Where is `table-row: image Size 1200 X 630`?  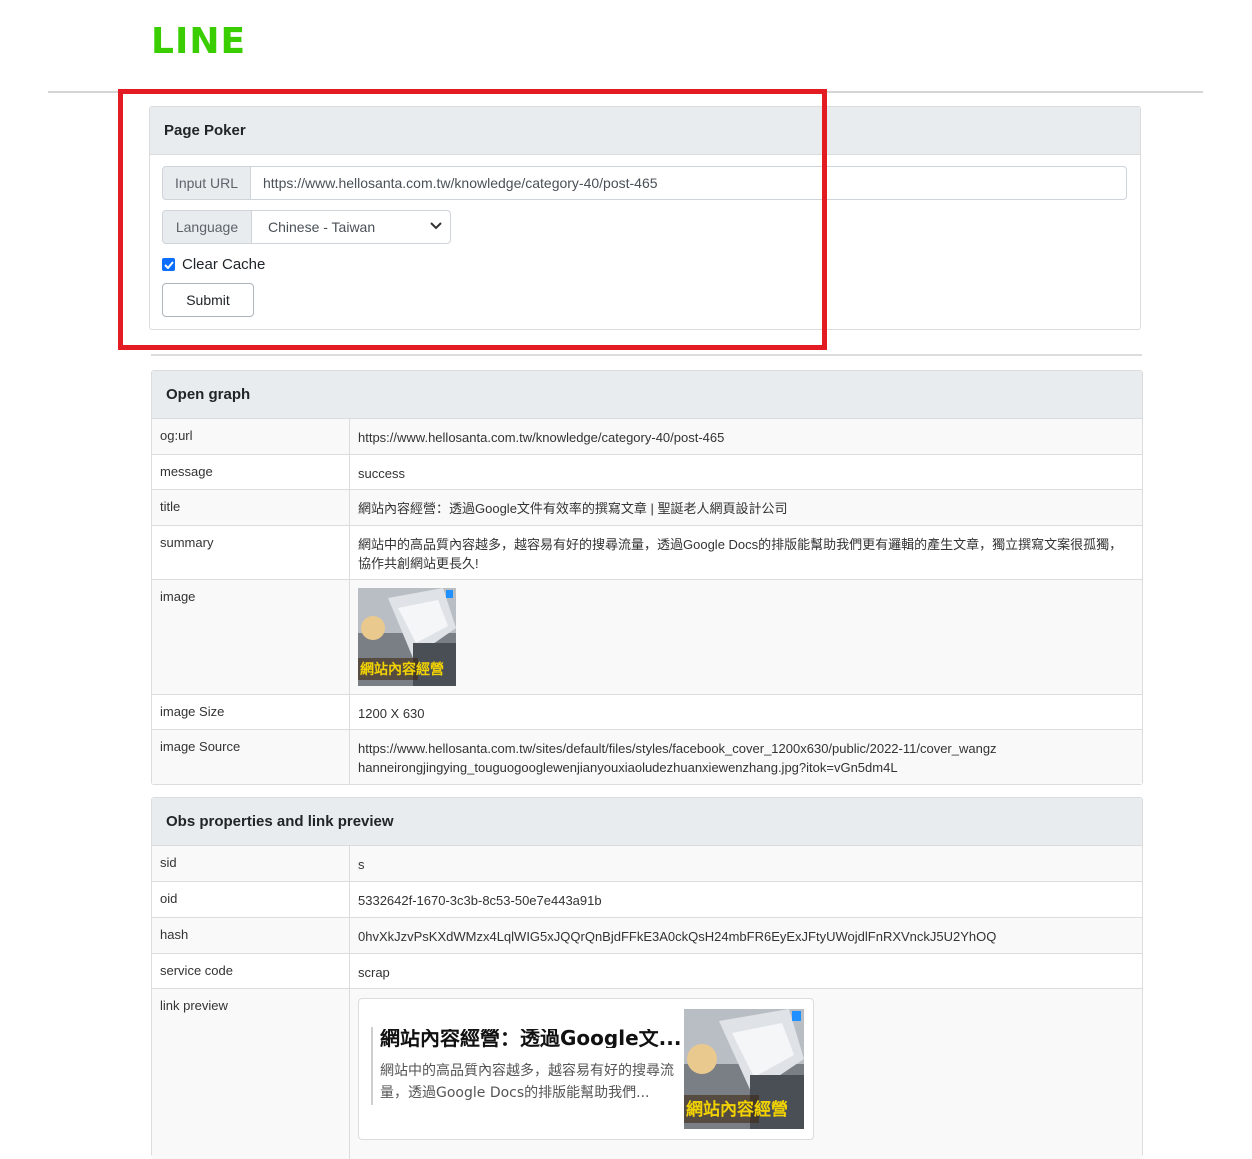 table-row: image Size 1200 X 630 is located at coordinates (647, 712).